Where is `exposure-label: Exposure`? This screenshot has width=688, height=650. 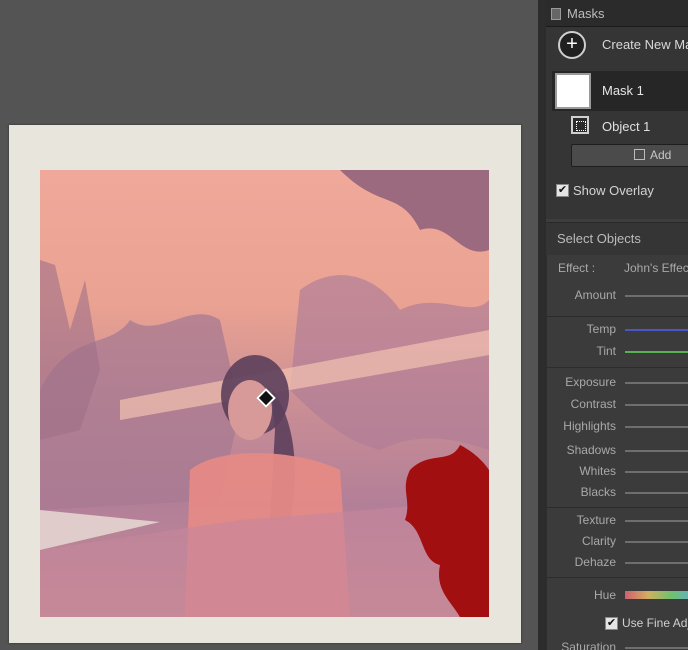
exposure-label: Exposure is located at coordinates (590, 382).